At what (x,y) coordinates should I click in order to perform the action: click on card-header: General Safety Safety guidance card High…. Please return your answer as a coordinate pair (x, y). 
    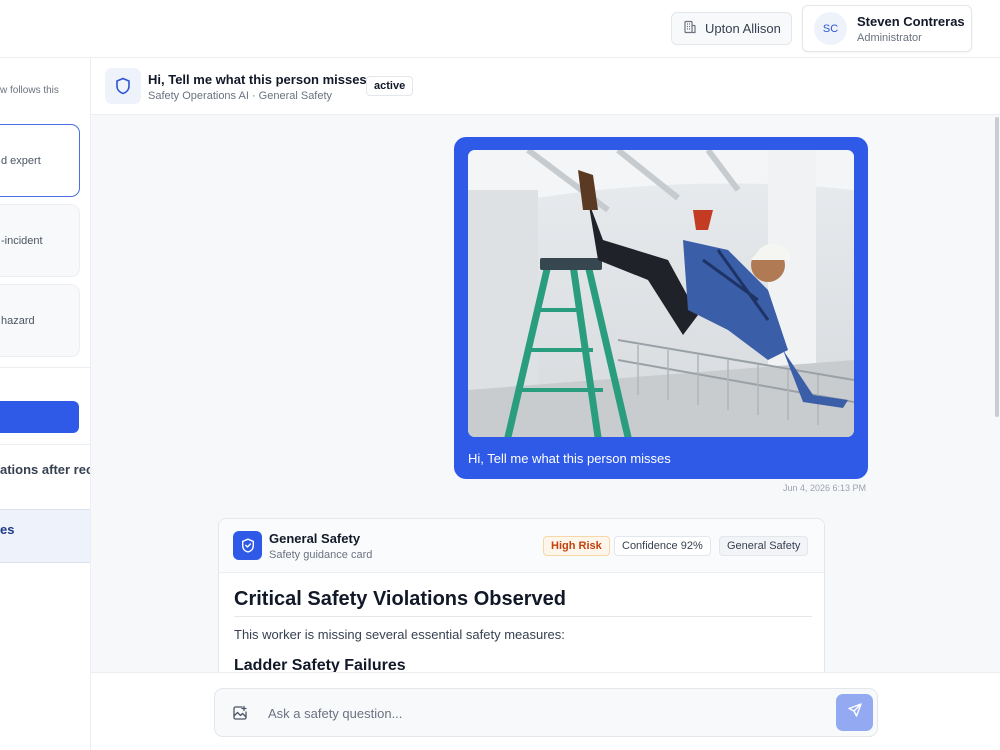
    Looking at the image, I should click on (521, 546).